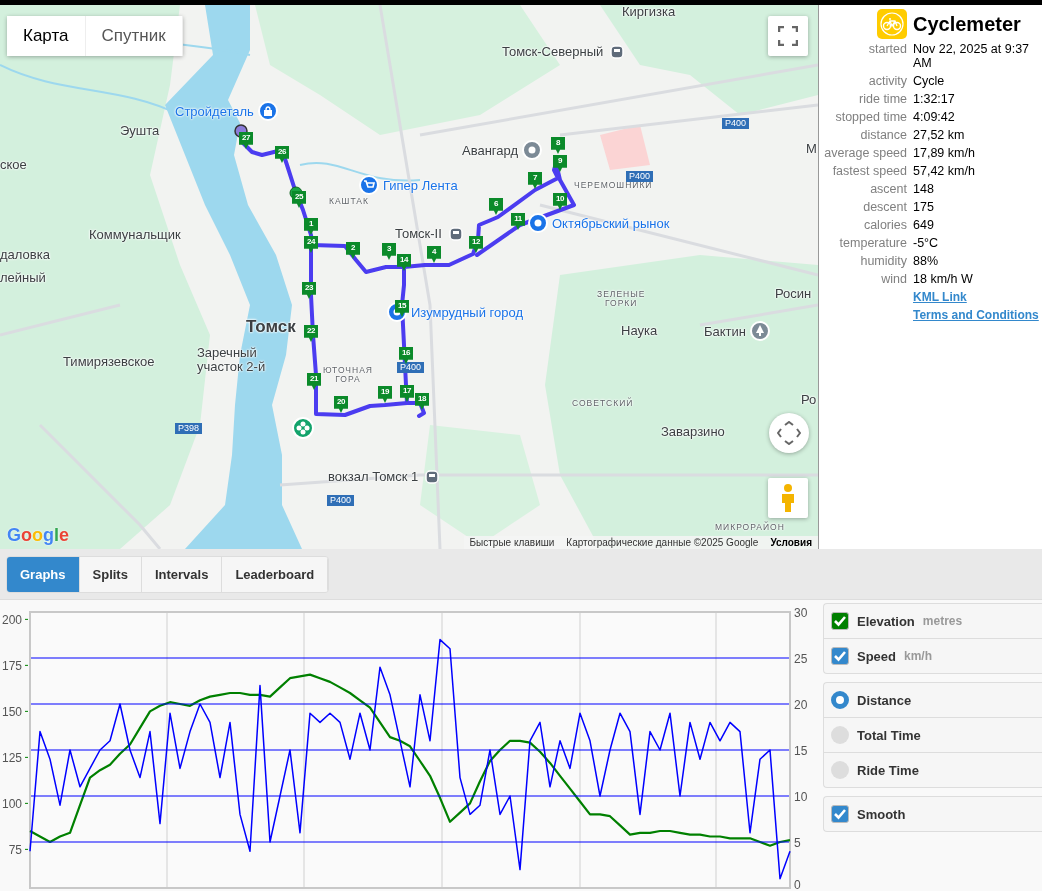 The image size is (1042, 891). Describe the element at coordinates (418, 234) in the screenshot. I see `place-label: Томск-II` at that location.